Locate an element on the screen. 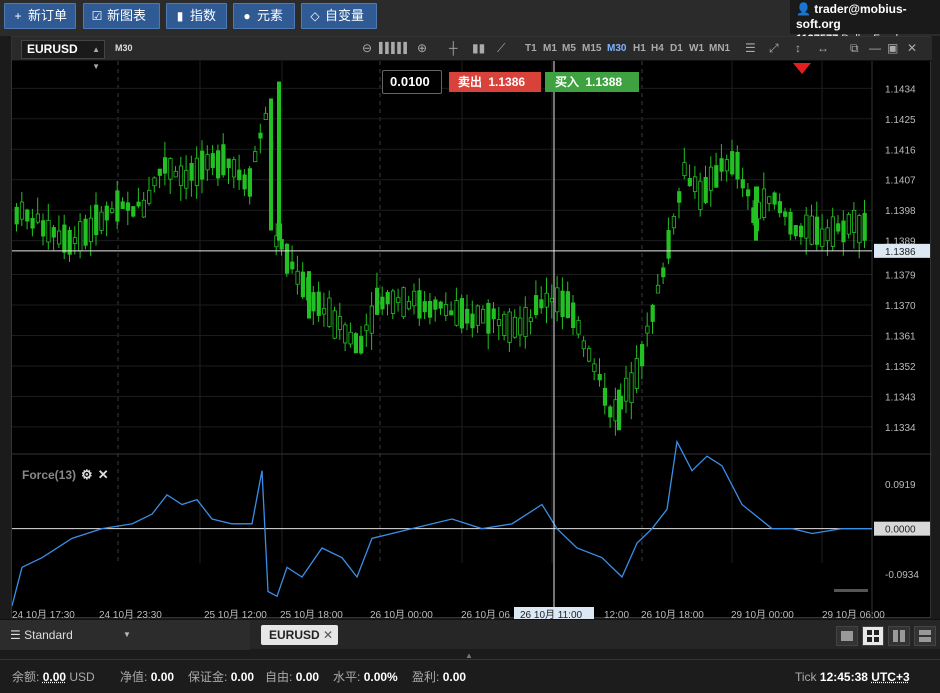 Image resolution: width=940 pixels, height=693 pixels. symbol-selector: EURUSD ▲ ▼ is located at coordinates (63, 55).